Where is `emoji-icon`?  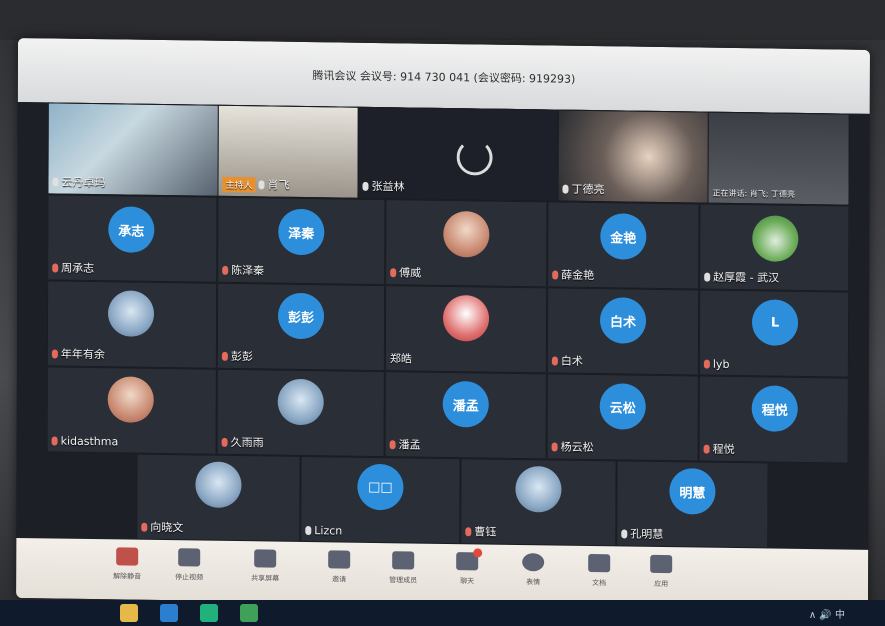
emoji-icon is located at coordinates (533, 562).